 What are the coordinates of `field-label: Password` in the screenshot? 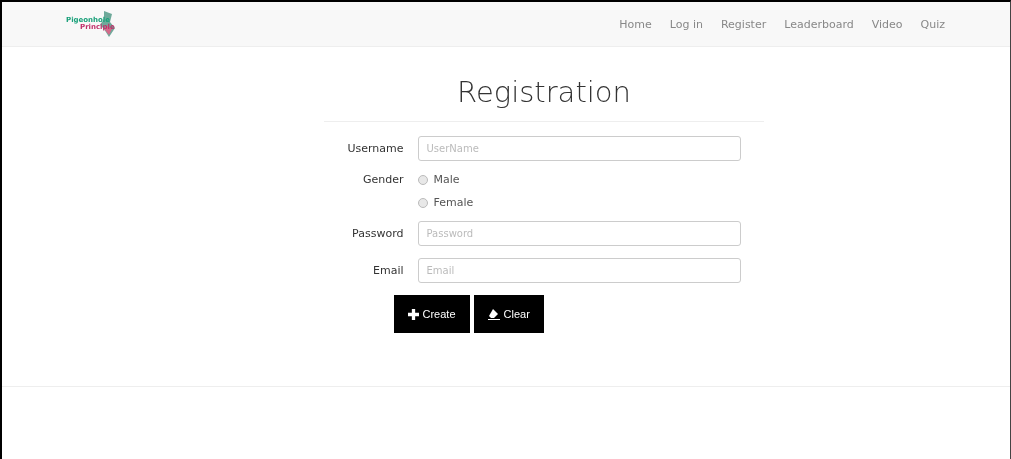 It's located at (378, 233).